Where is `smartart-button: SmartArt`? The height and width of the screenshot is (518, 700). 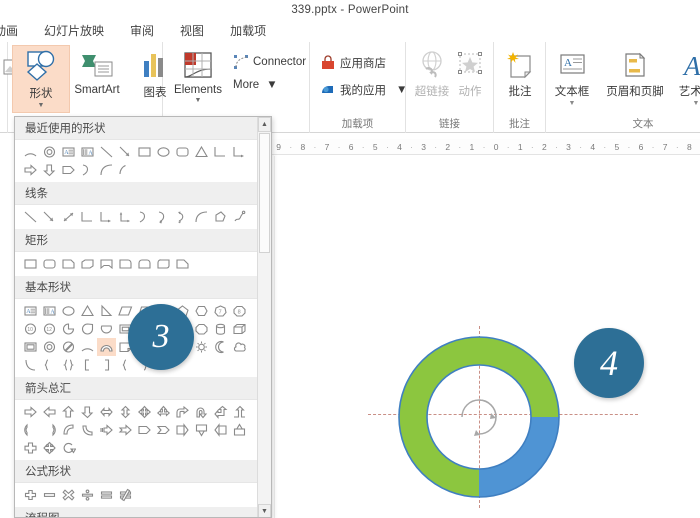 smartart-button: SmartArt is located at coordinates (97, 79).